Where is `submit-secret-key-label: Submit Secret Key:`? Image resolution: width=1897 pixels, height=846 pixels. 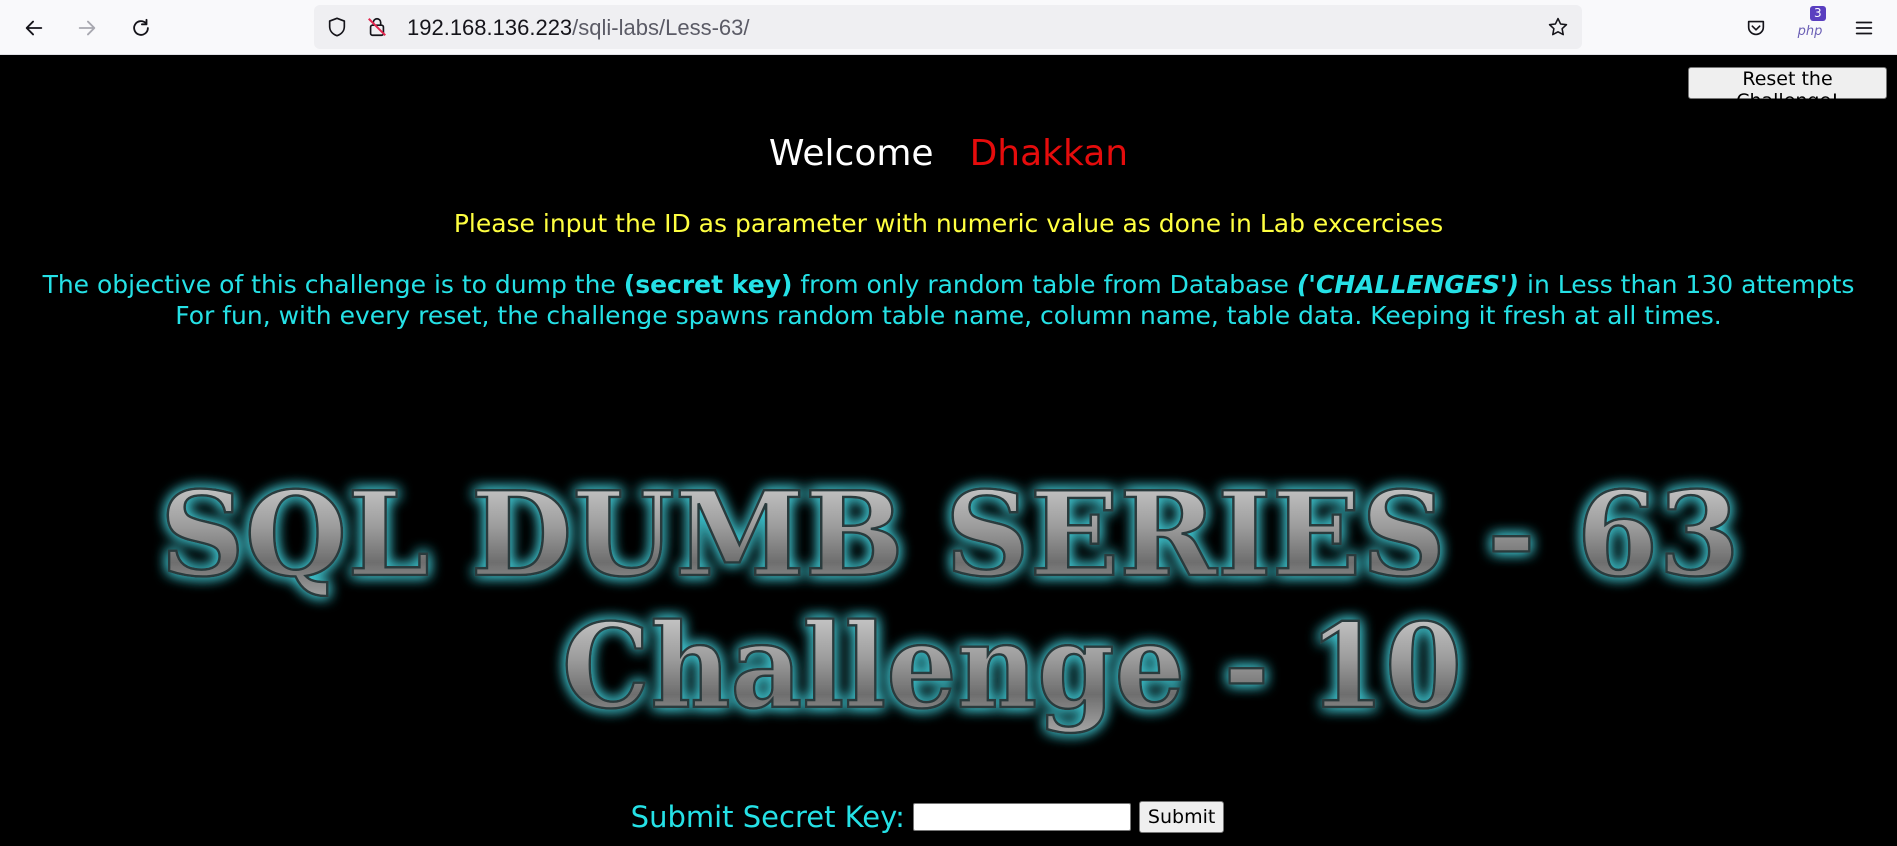 submit-secret-key-label: Submit Secret Key: is located at coordinates (767, 817).